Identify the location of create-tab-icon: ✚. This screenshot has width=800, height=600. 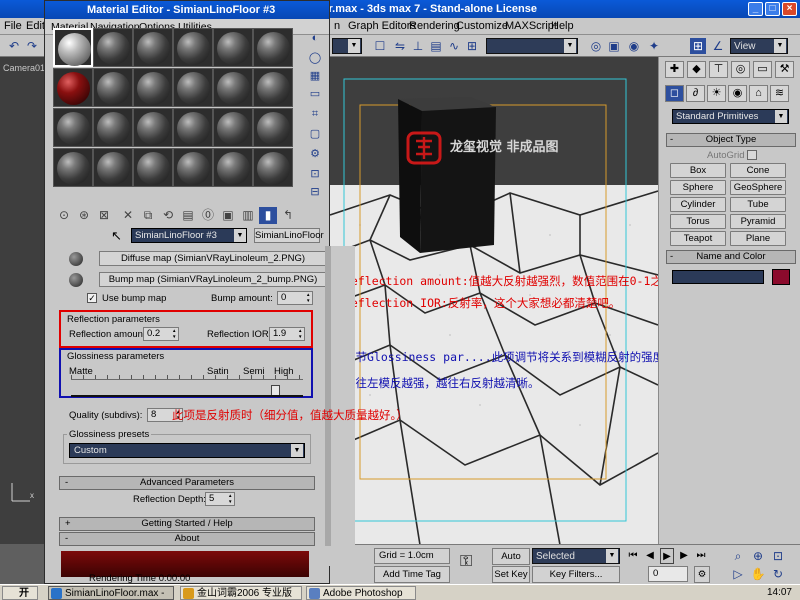
(674, 69).